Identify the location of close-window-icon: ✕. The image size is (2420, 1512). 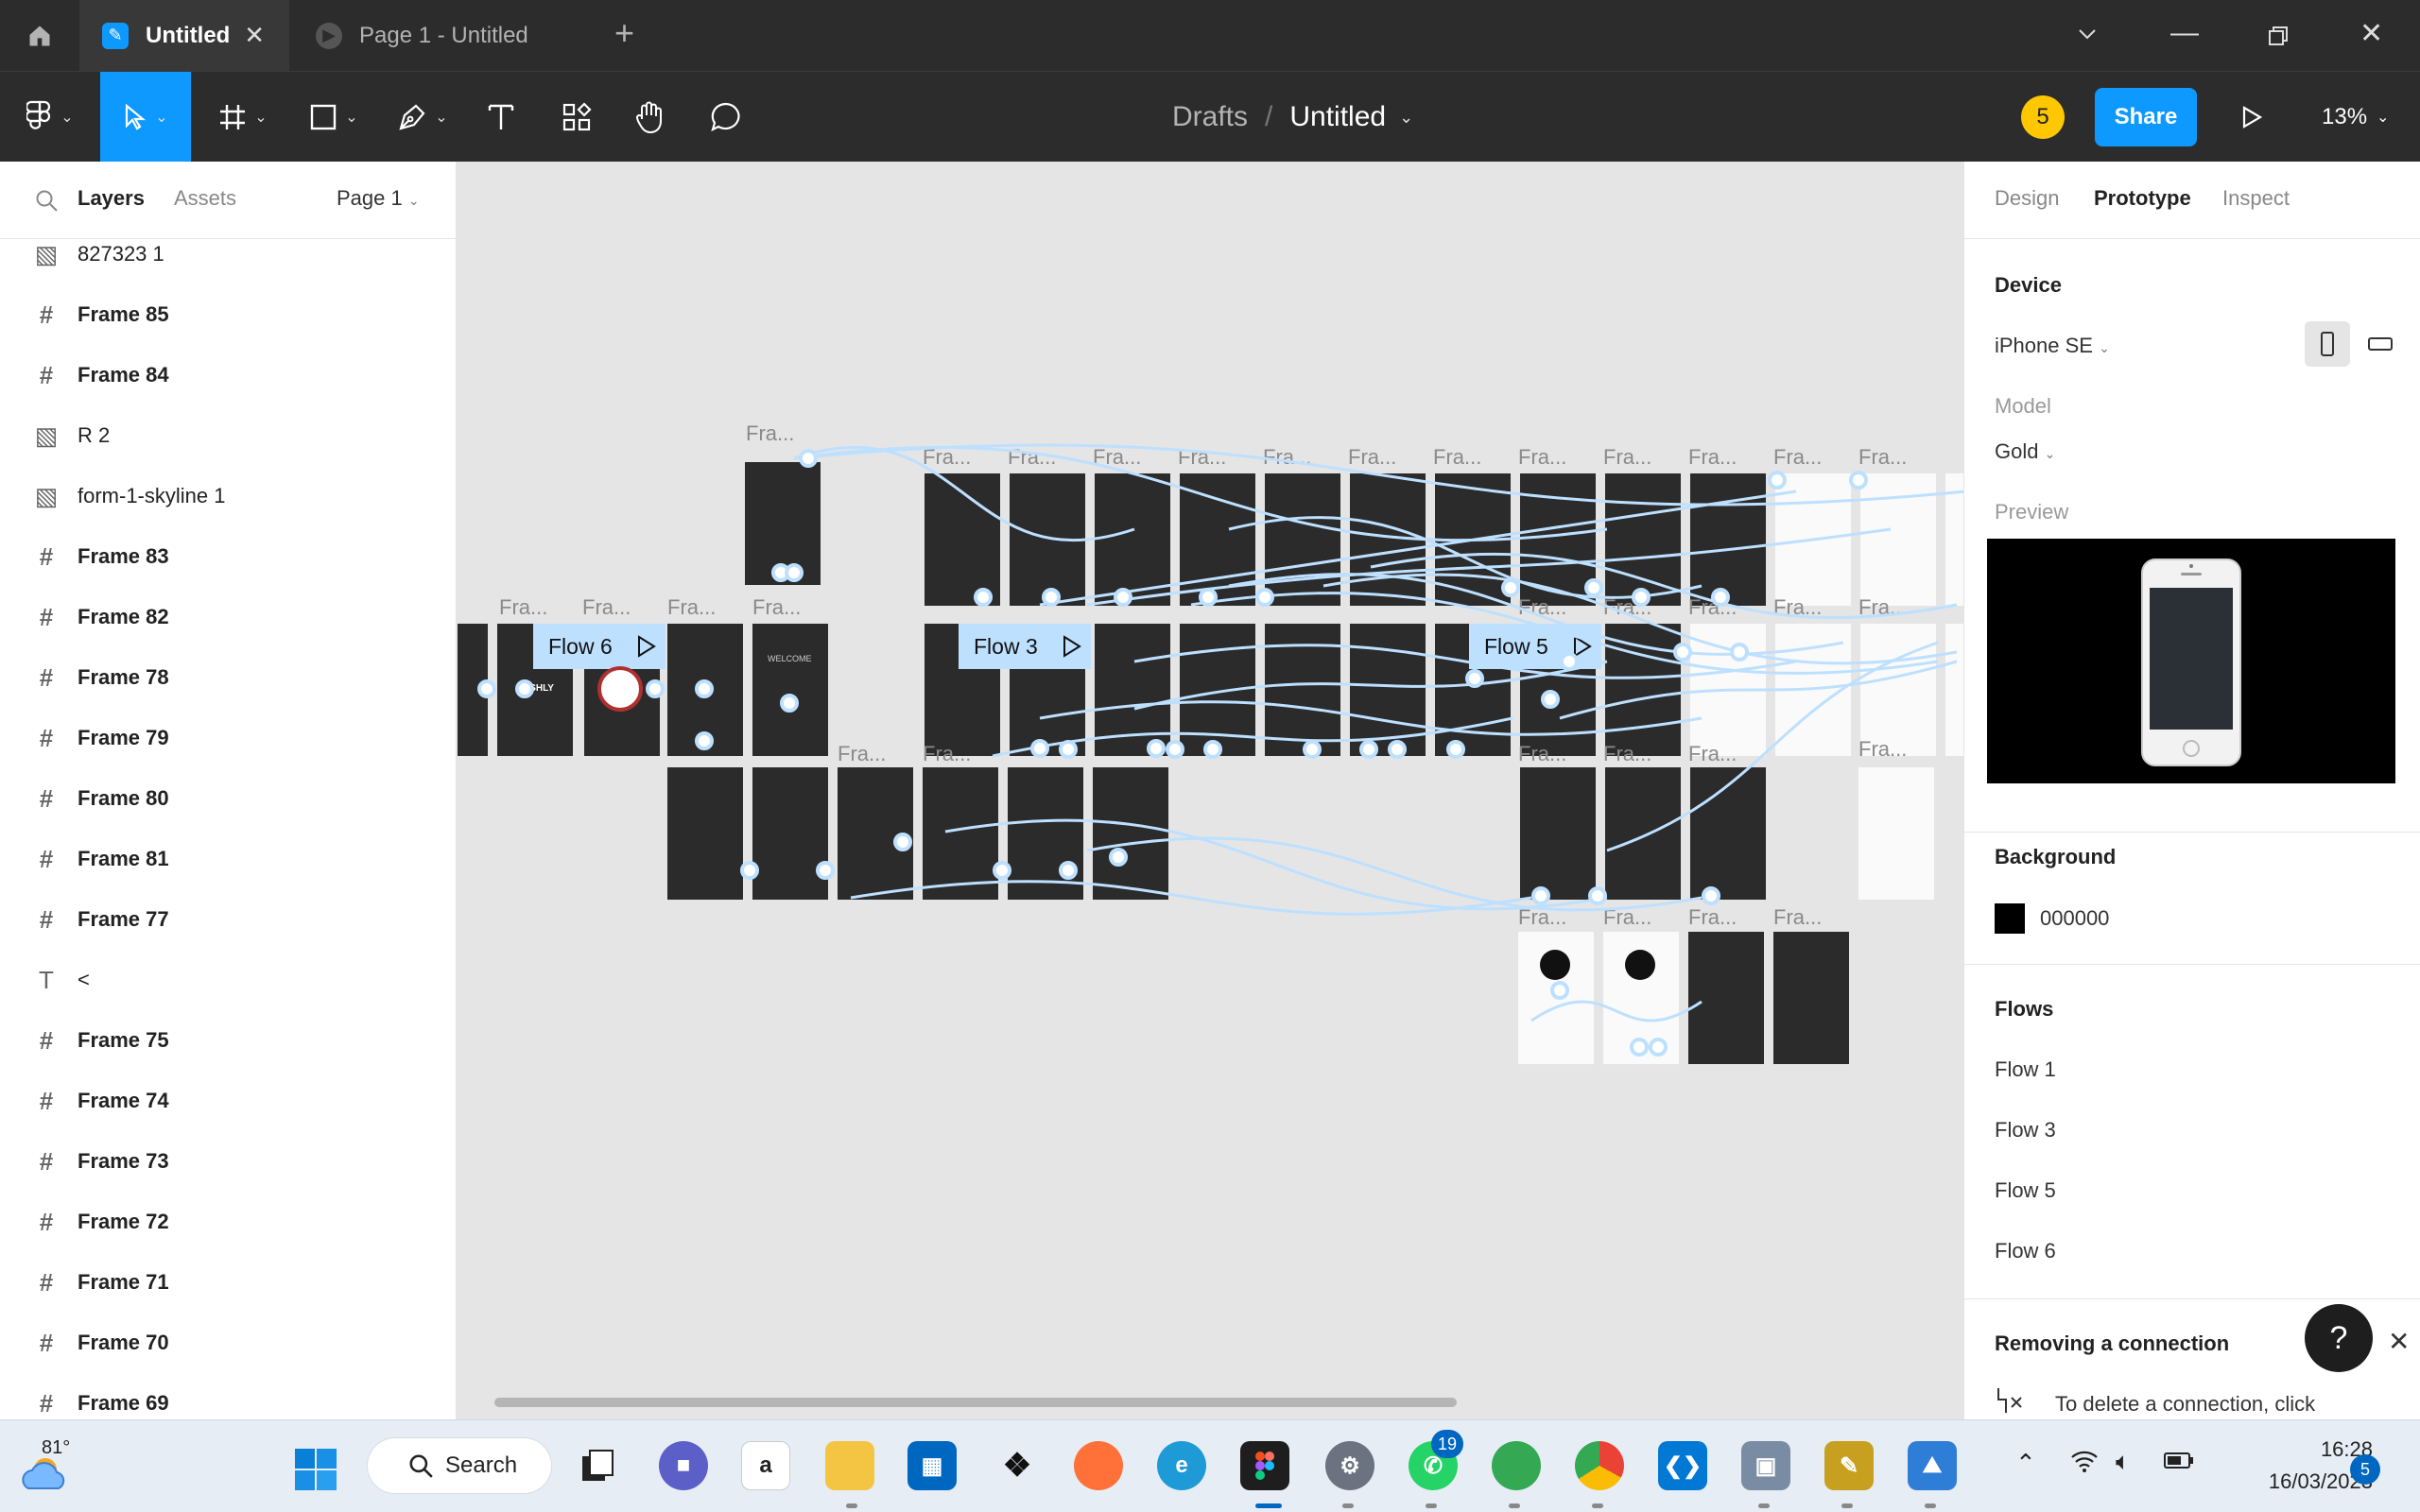
(2371, 33).